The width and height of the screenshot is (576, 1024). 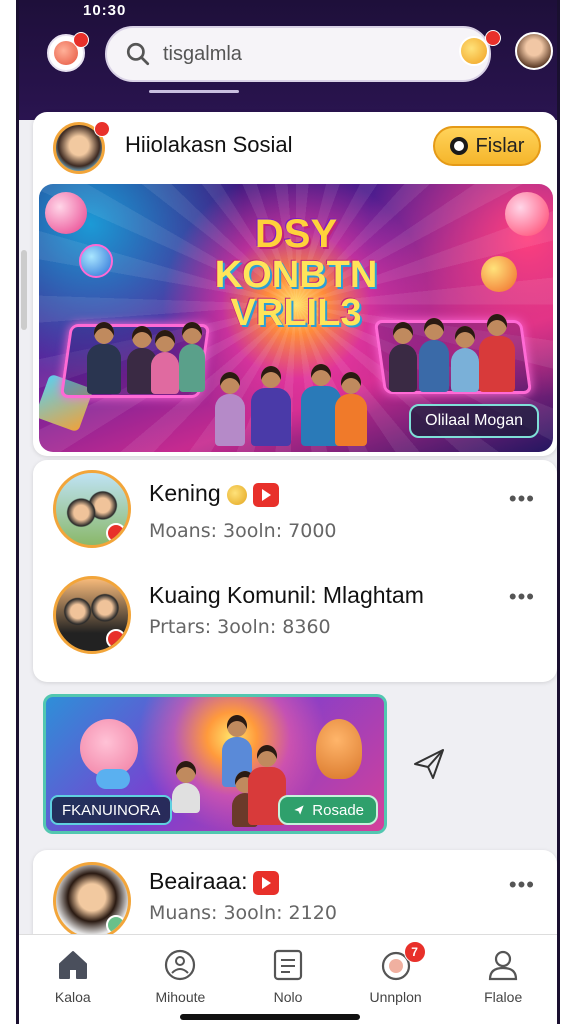 I want to click on group-name: Kening, so click(x=214, y=493).